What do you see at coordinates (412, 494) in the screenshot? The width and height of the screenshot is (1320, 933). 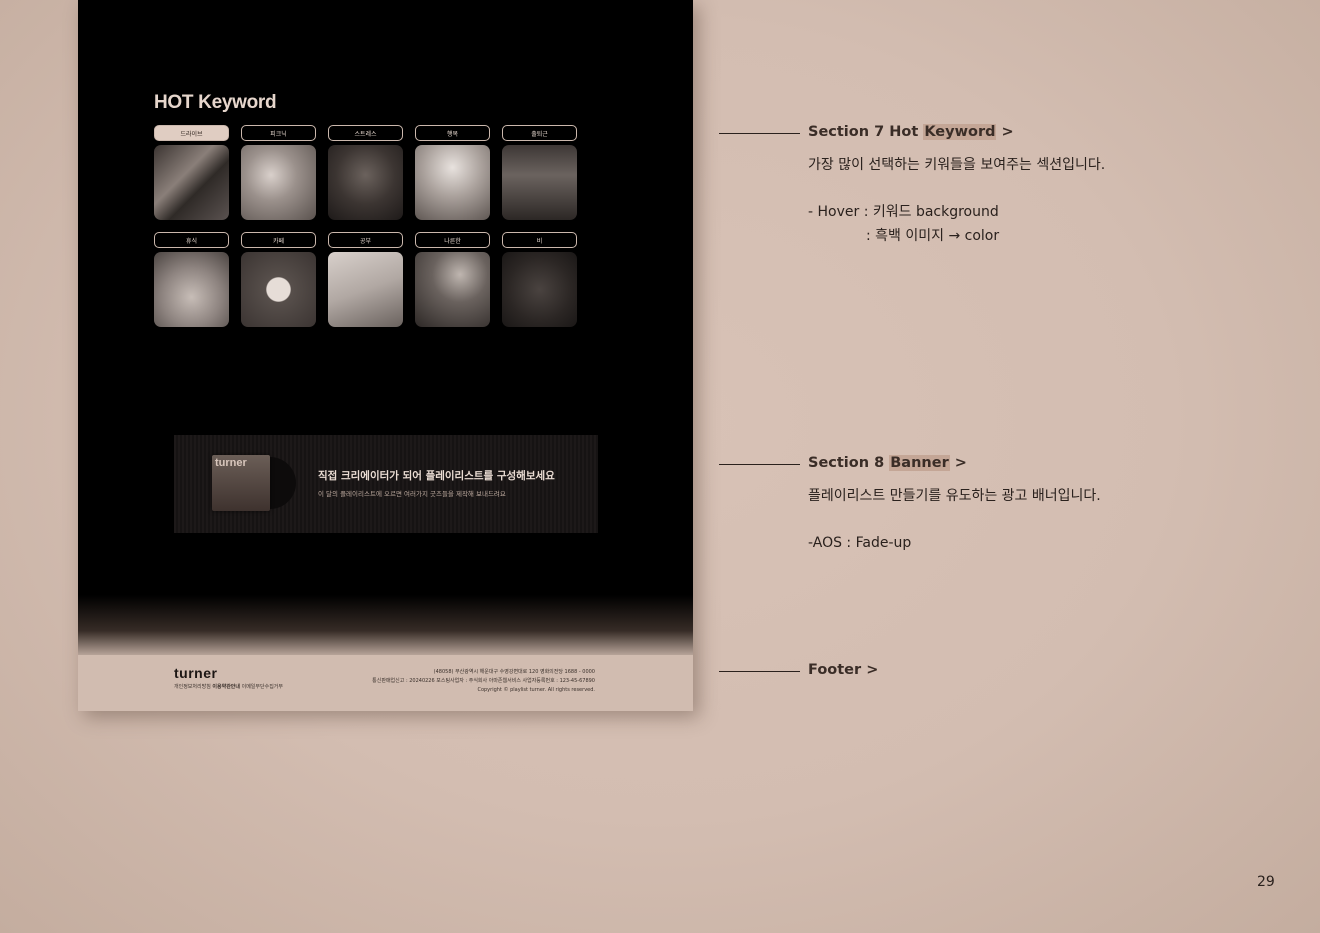 I see `banner-subtitle: 이 달의 플레이리스트에 오르면 여러가지 굿즈들을 제작해 보내드려요` at bounding box center [412, 494].